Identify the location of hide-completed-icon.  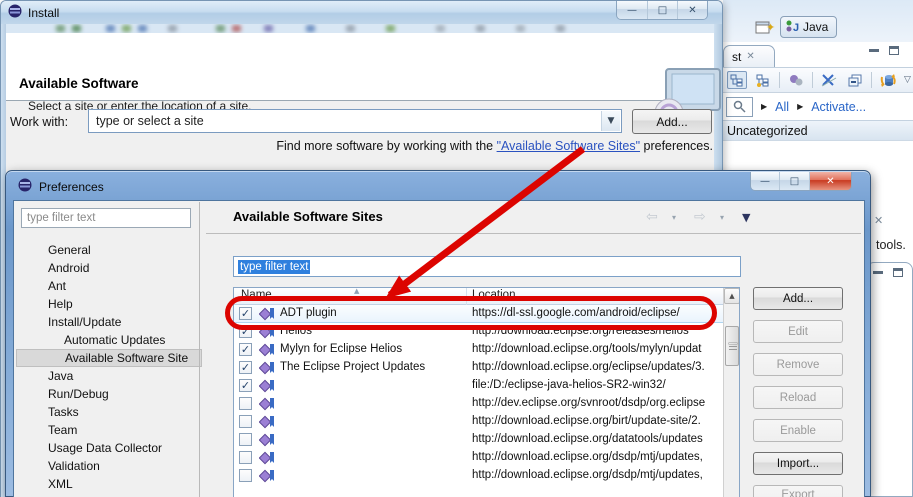
(829, 80).